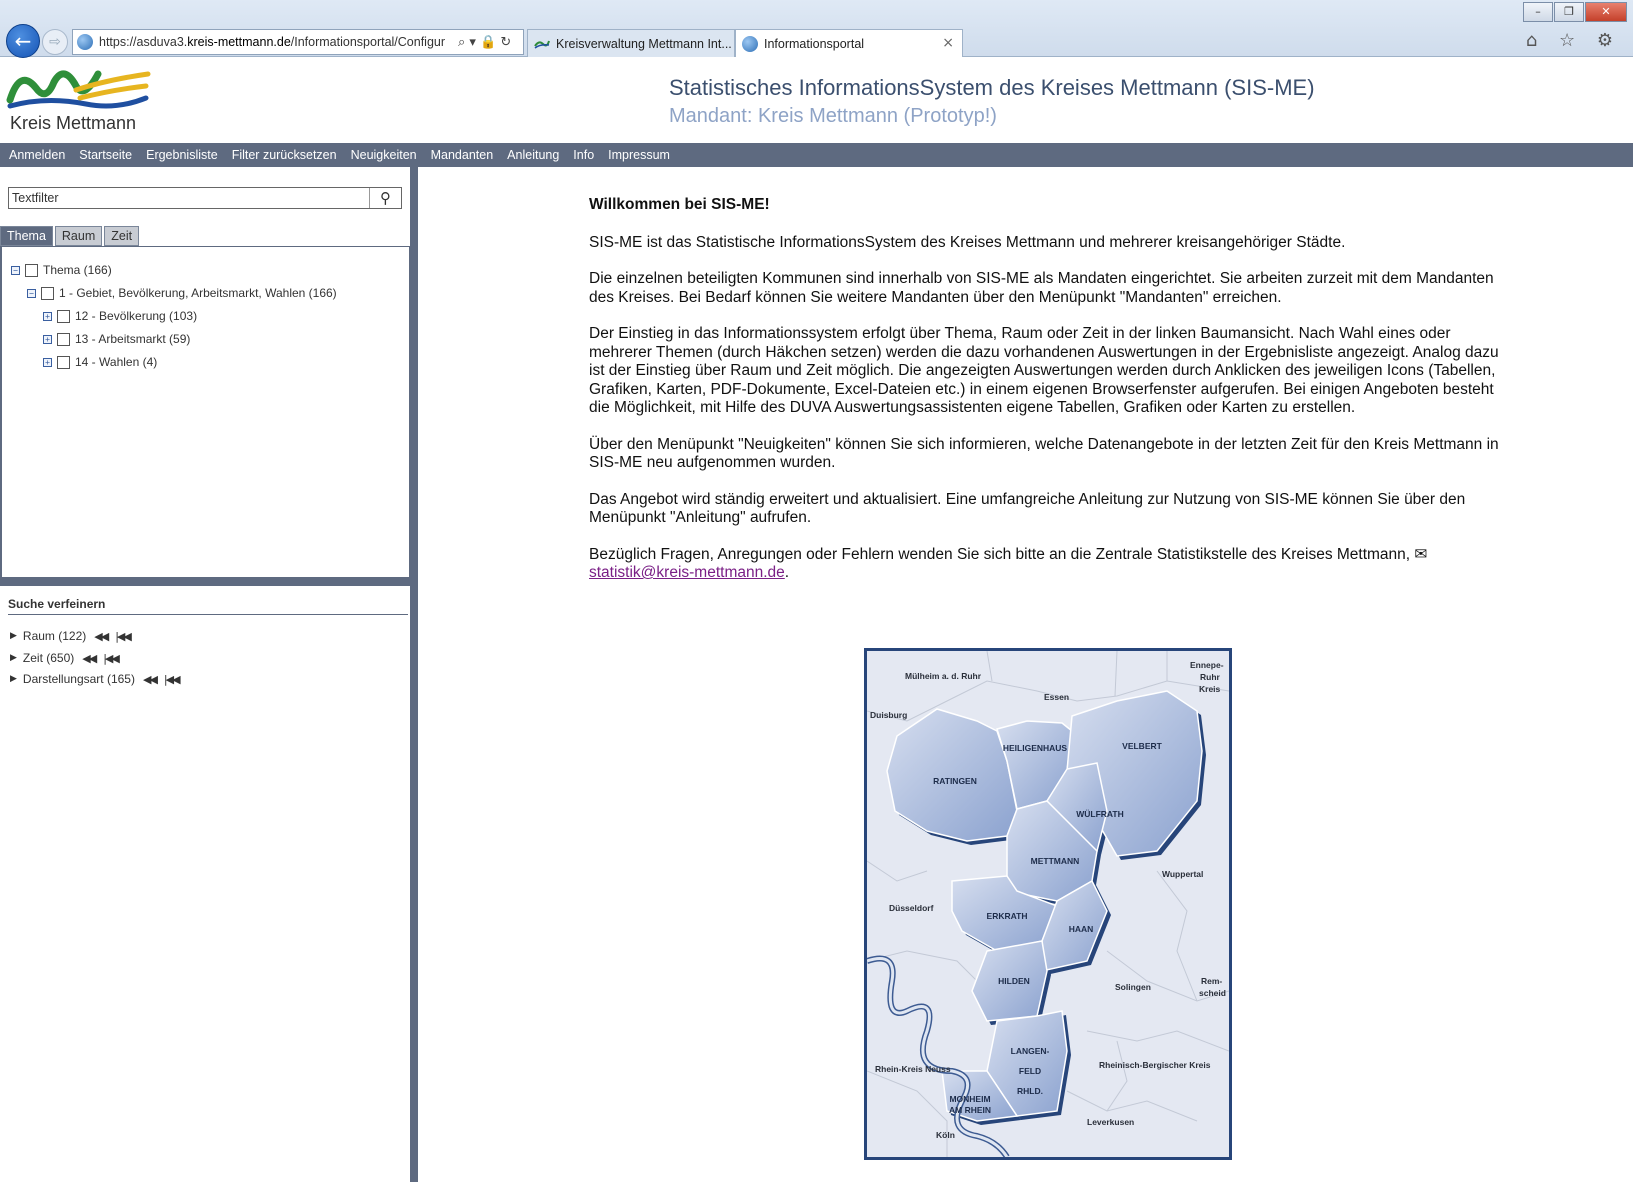 This screenshot has height=1182, width=1633. Describe the element at coordinates (1030, 1071) in the screenshot. I see `map-label-langenfeld-2: FELD` at that location.